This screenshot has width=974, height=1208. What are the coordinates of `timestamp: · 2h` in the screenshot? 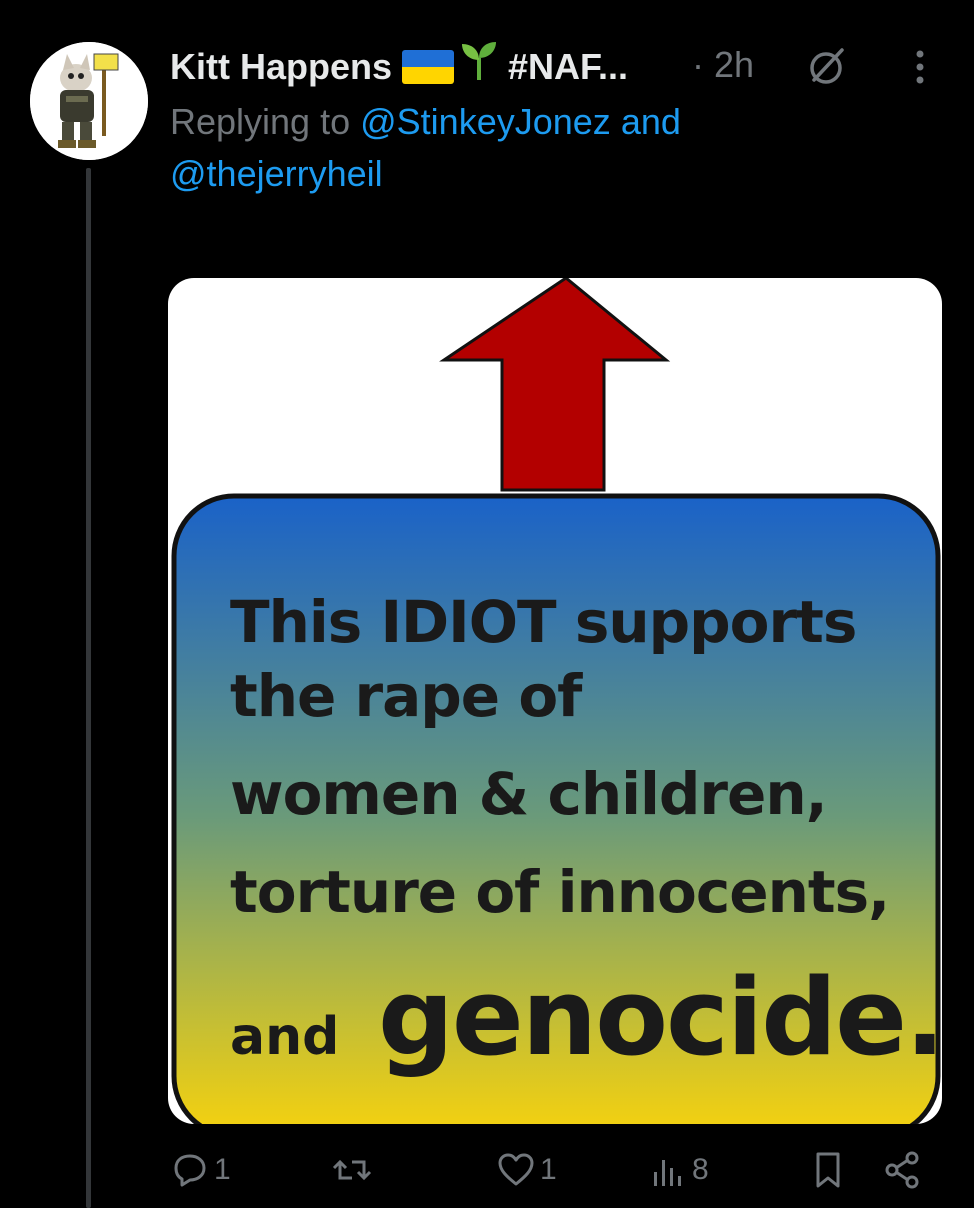 It's located at (723, 65).